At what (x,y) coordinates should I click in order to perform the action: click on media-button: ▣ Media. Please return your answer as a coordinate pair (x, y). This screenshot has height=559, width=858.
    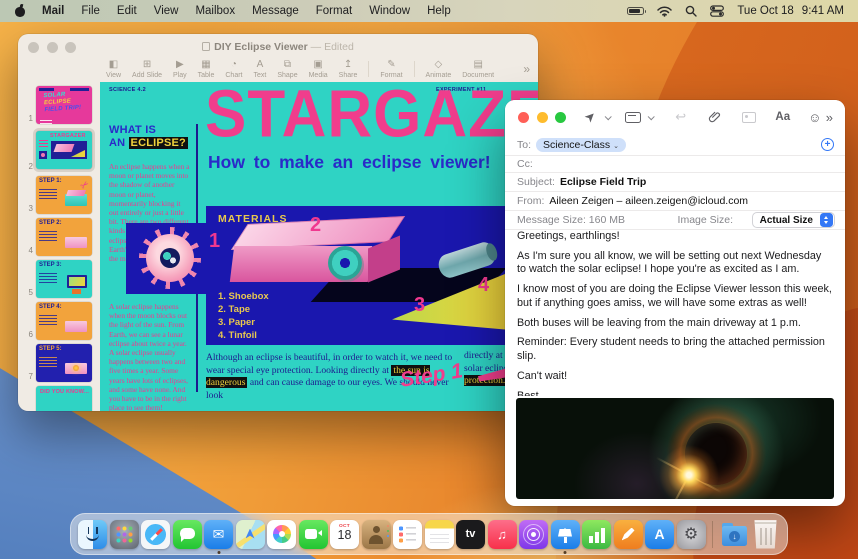
    Looking at the image, I should click on (318, 69).